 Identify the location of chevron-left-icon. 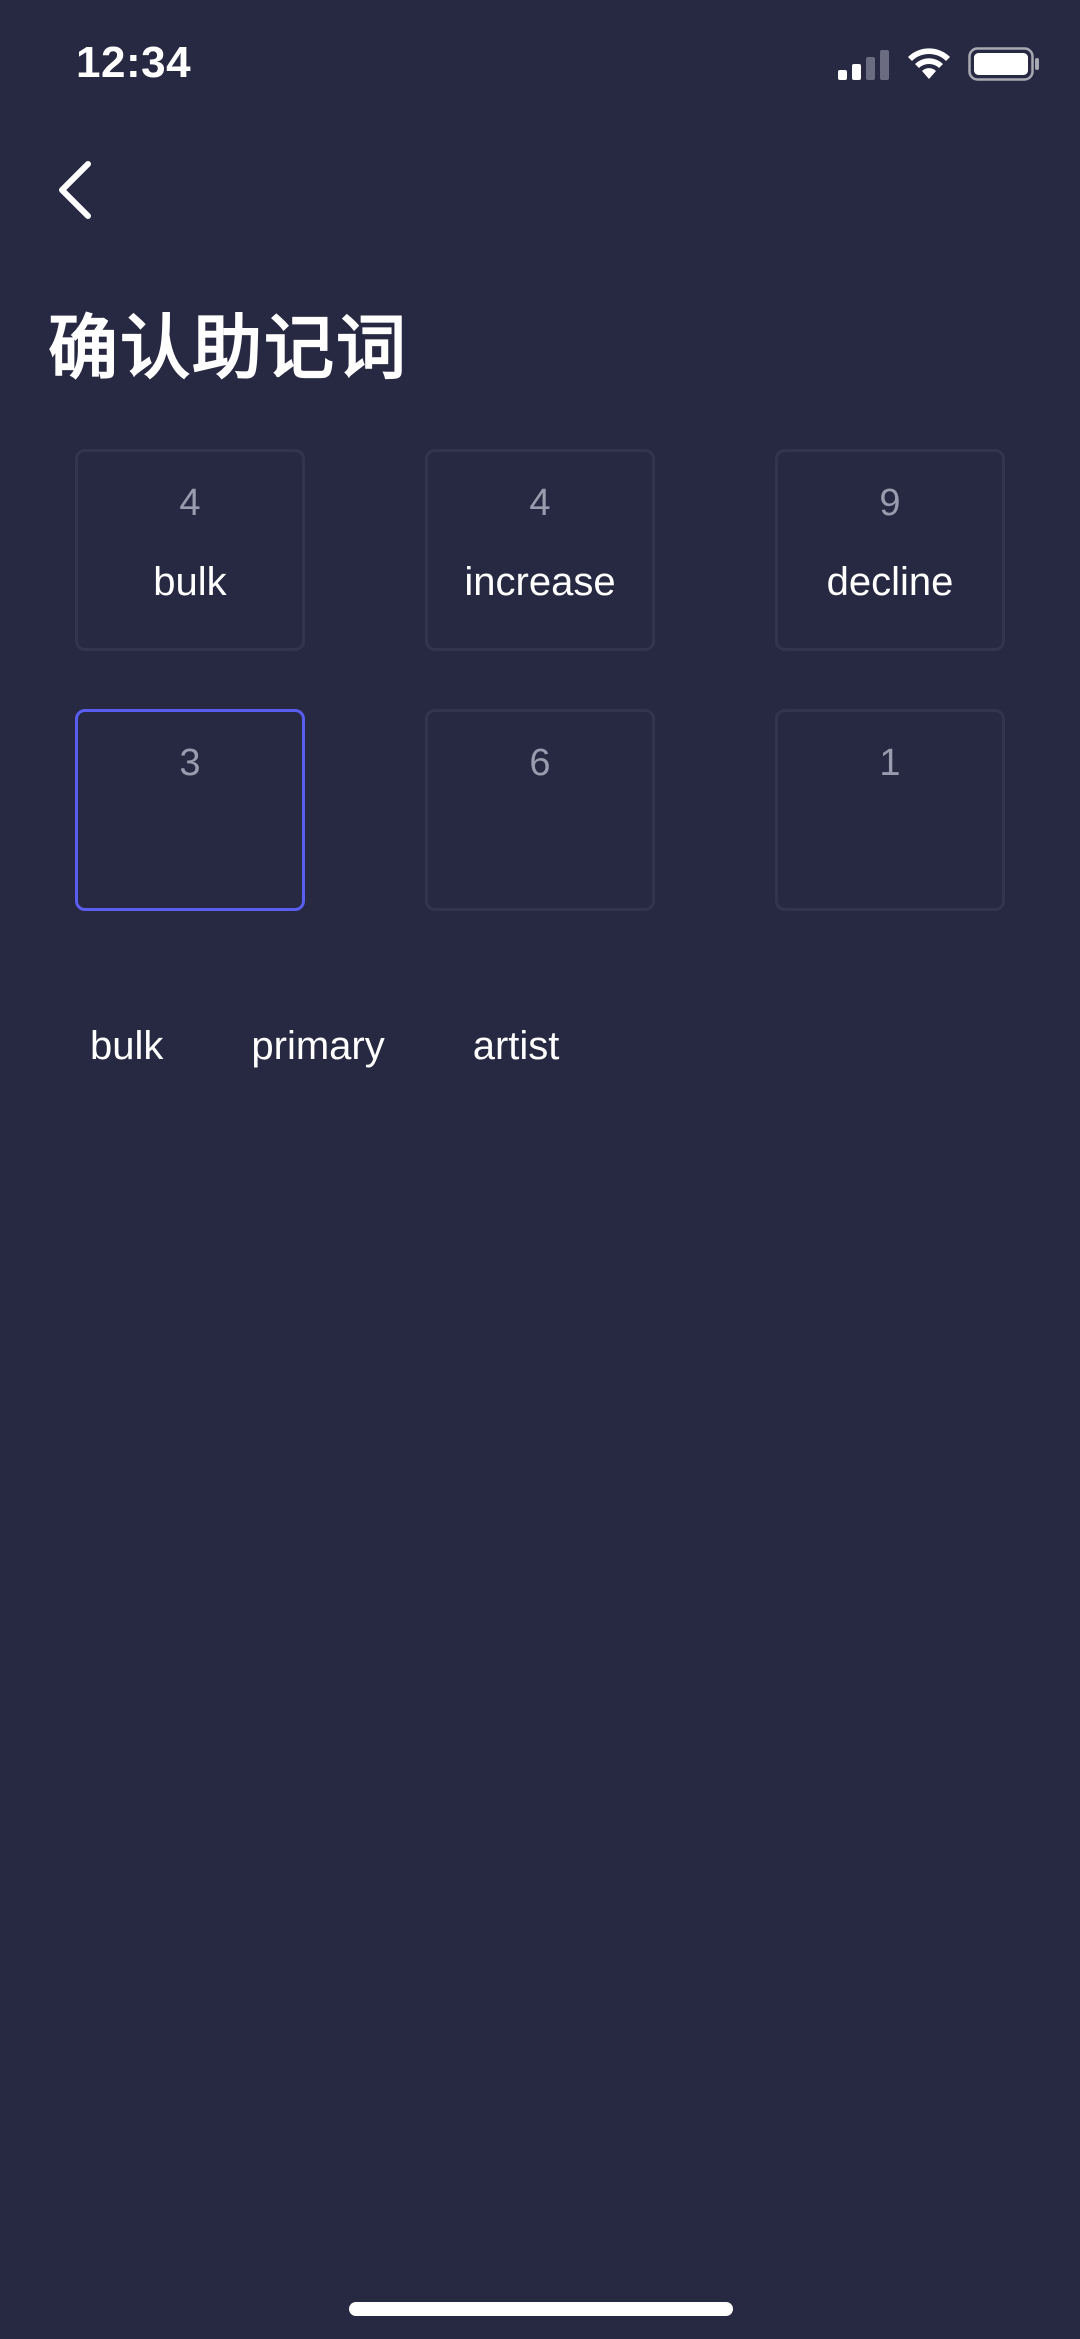
(76, 192).